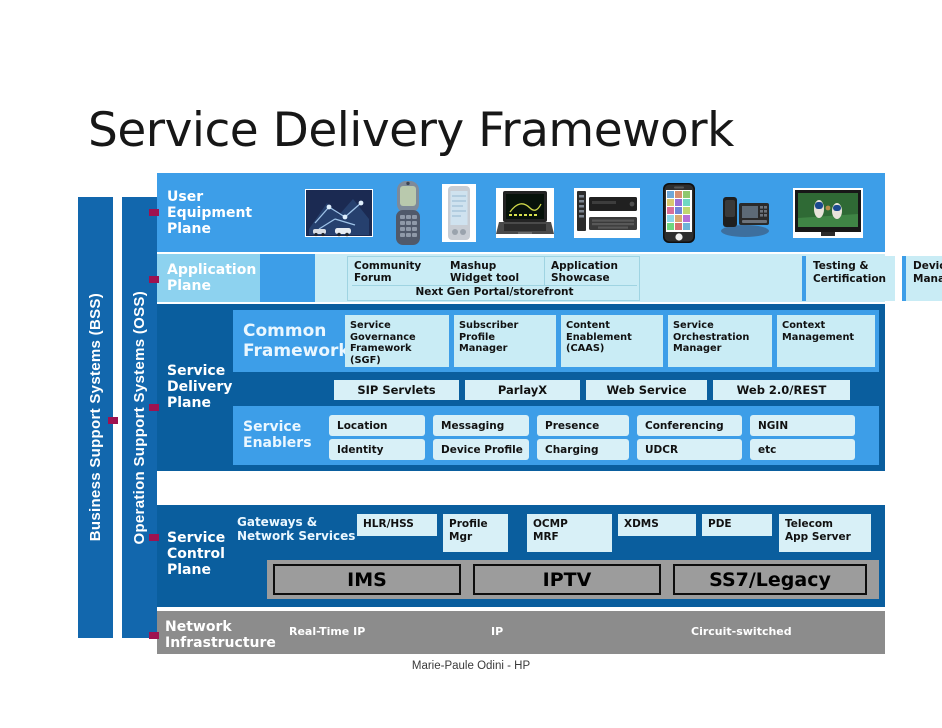  Describe the element at coordinates (720, 524) in the screenshot. I see `gw-box-line-1: PDE` at that location.